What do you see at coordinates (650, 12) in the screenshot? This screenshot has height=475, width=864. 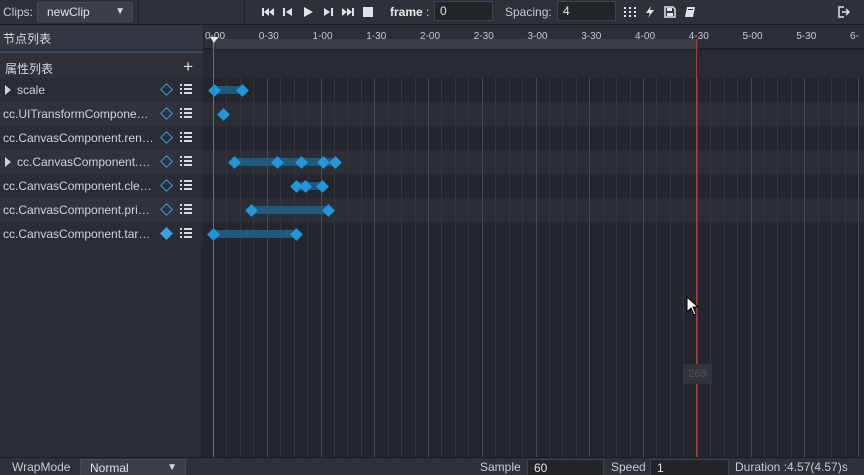 I see `lightning-icon` at bounding box center [650, 12].